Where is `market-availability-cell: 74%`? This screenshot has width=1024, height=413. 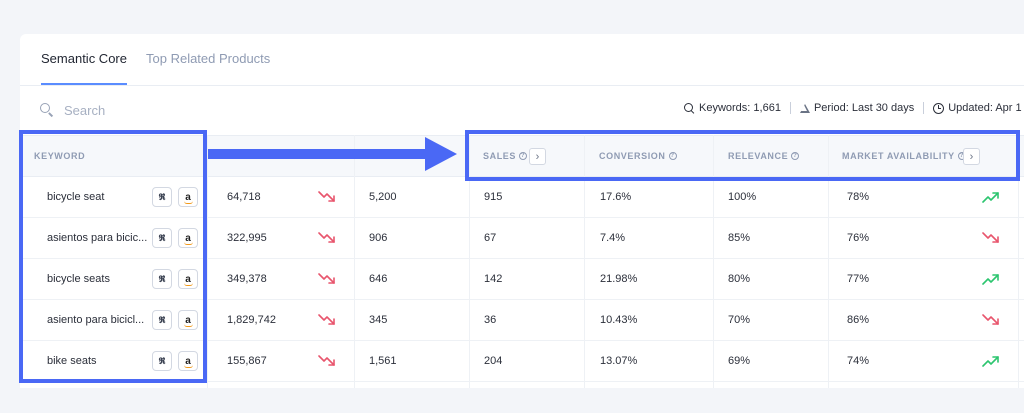 market-availability-cell: 74% is located at coordinates (858, 361).